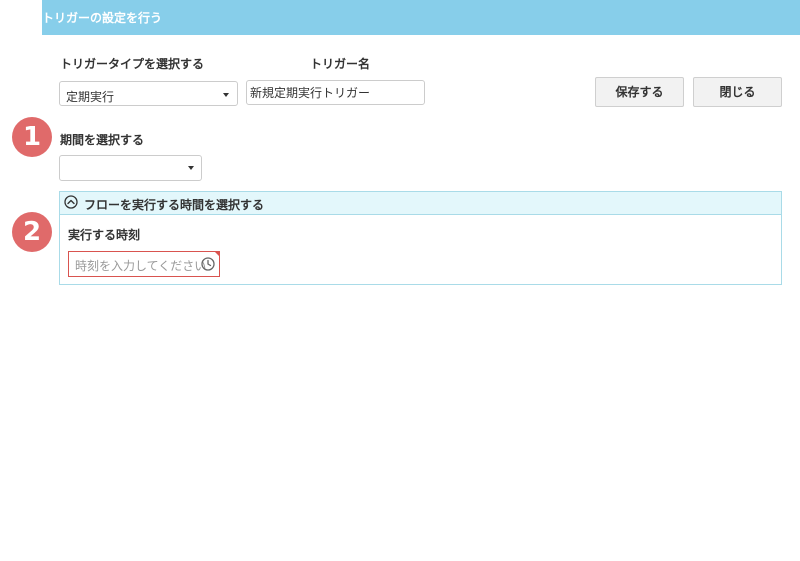  Describe the element at coordinates (217, 254) in the screenshot. I see `required-corner-mark` at that location.